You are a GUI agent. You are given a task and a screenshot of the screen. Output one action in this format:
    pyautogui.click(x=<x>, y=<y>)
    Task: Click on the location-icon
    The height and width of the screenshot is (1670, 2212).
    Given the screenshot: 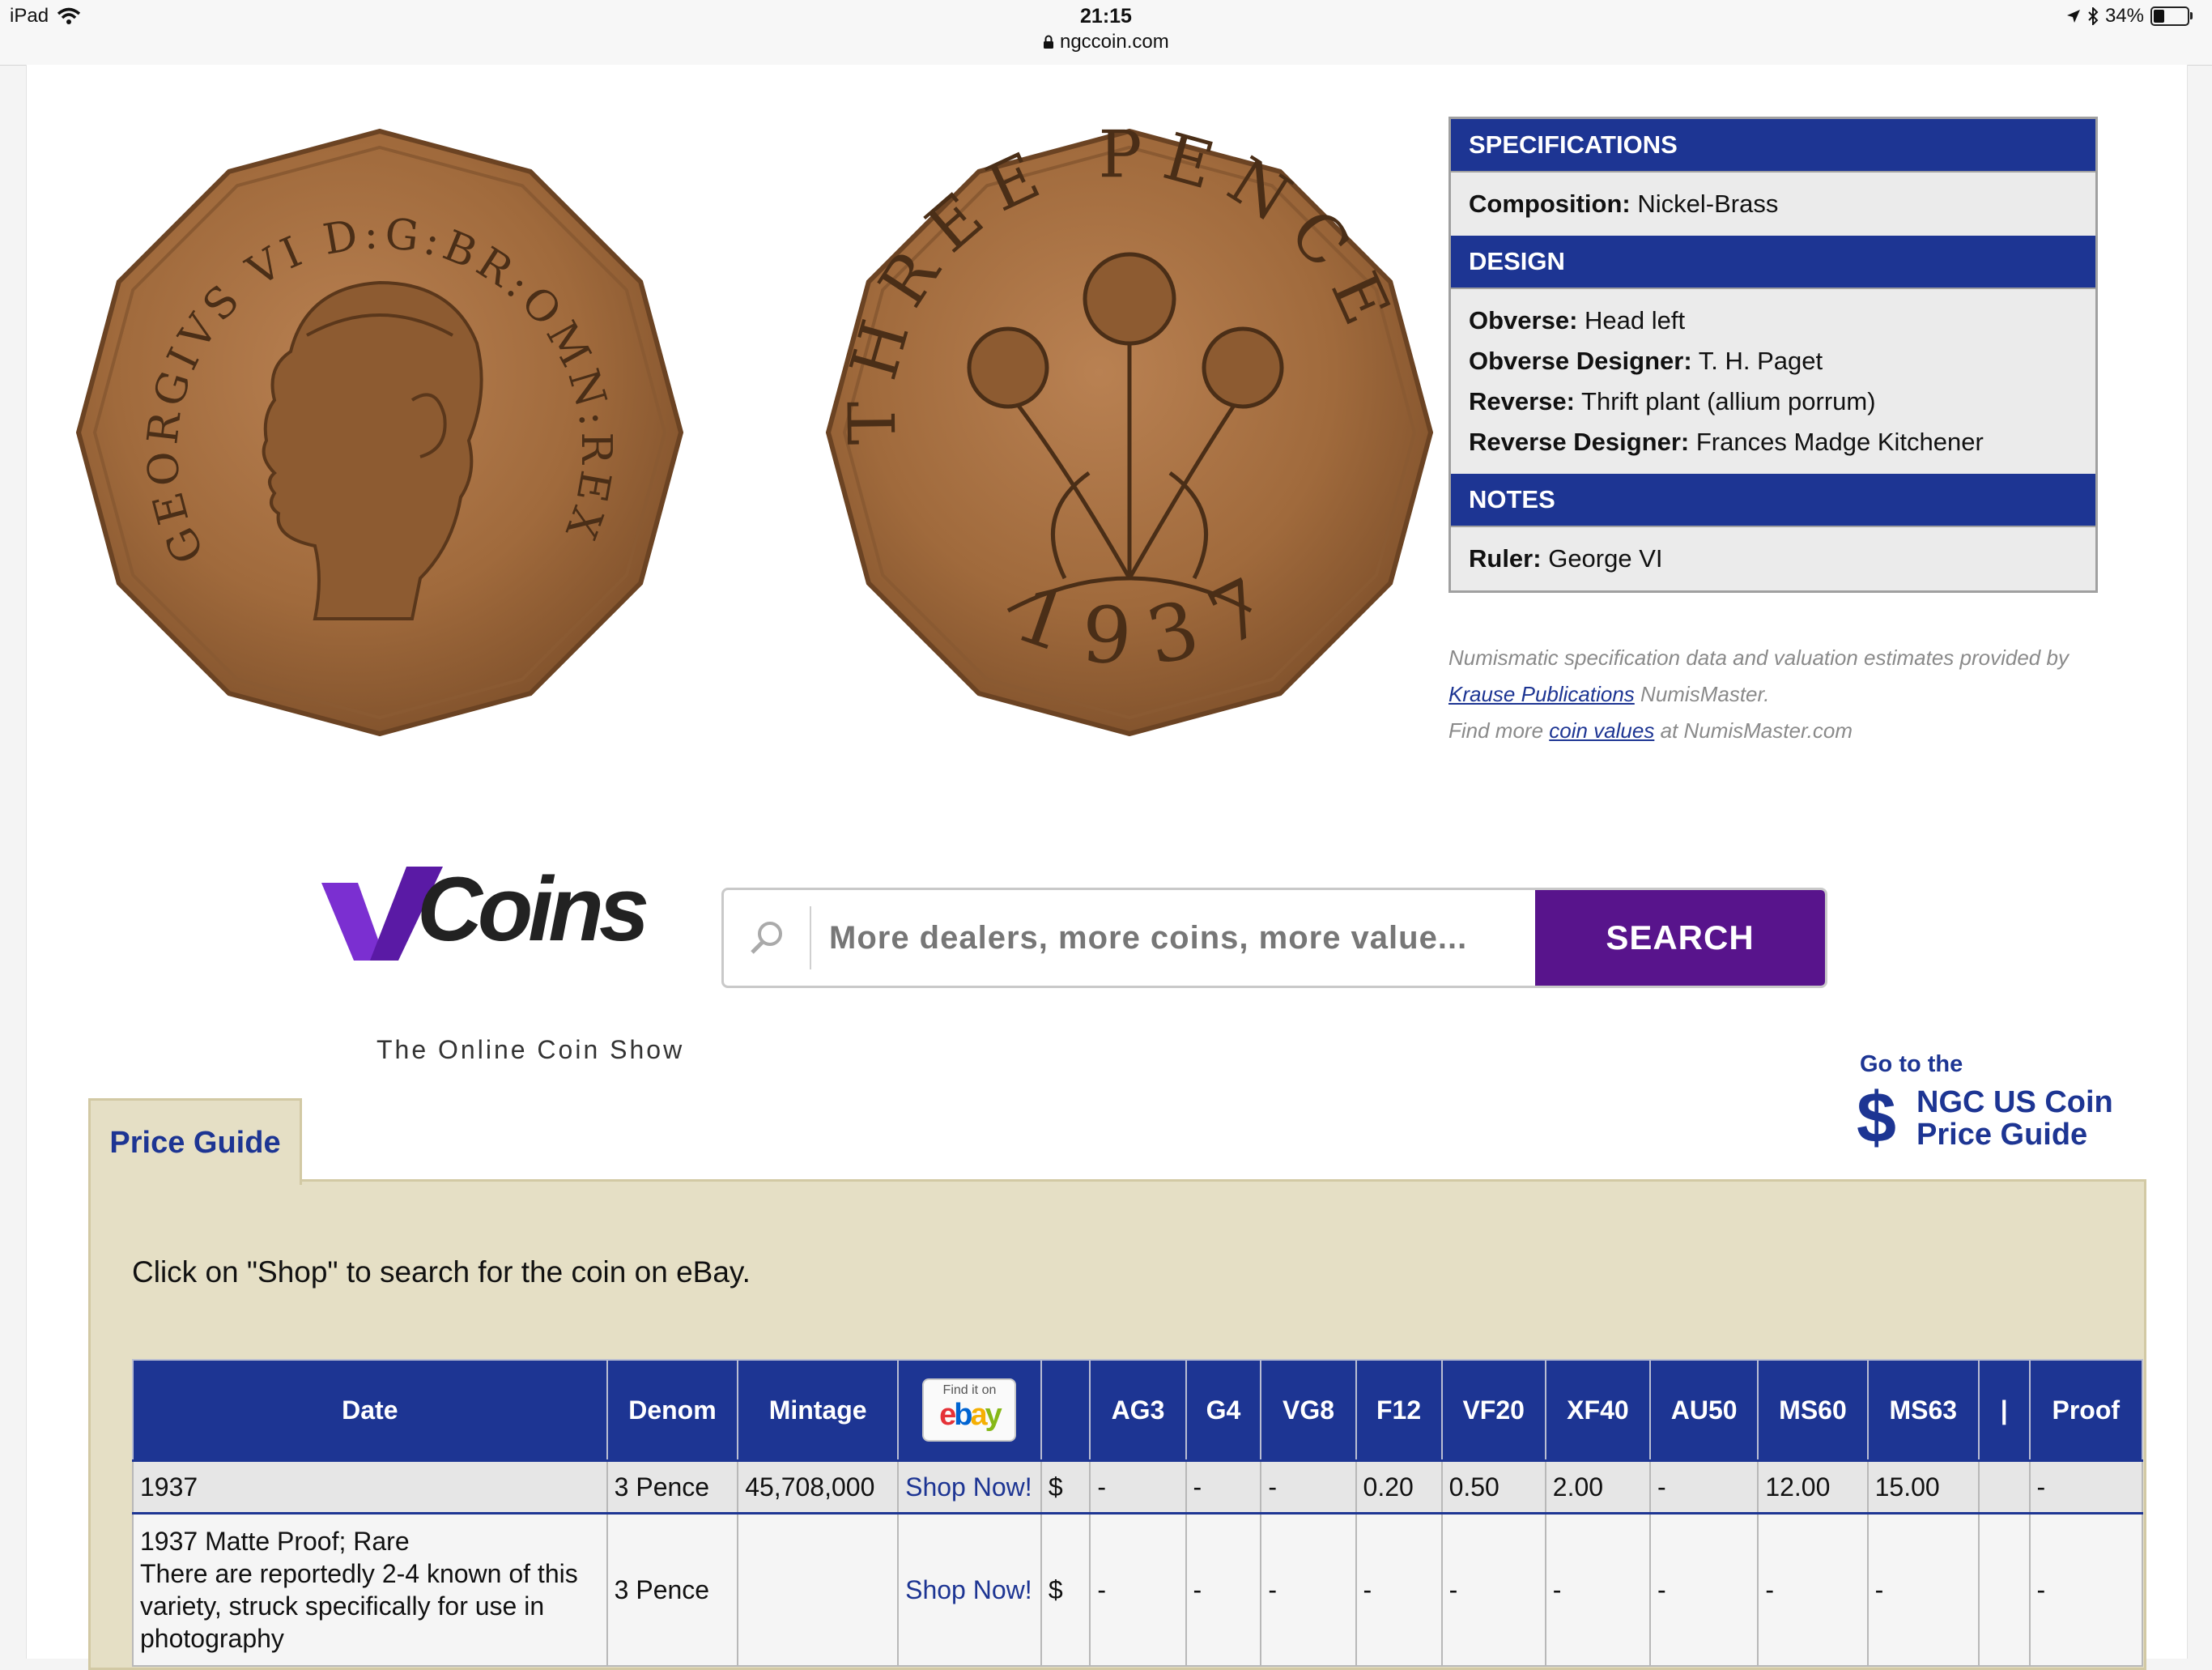 What is the action you would take?
    pyautogui.click(x=2073, y=16)
    